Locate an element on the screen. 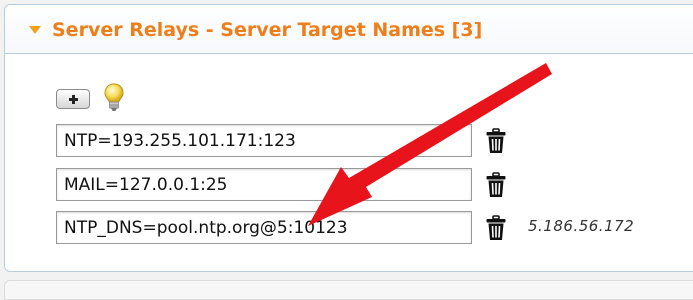 This screenshot has width=693, height=300. lightbulb-icon is located at coordinates (114, 98).